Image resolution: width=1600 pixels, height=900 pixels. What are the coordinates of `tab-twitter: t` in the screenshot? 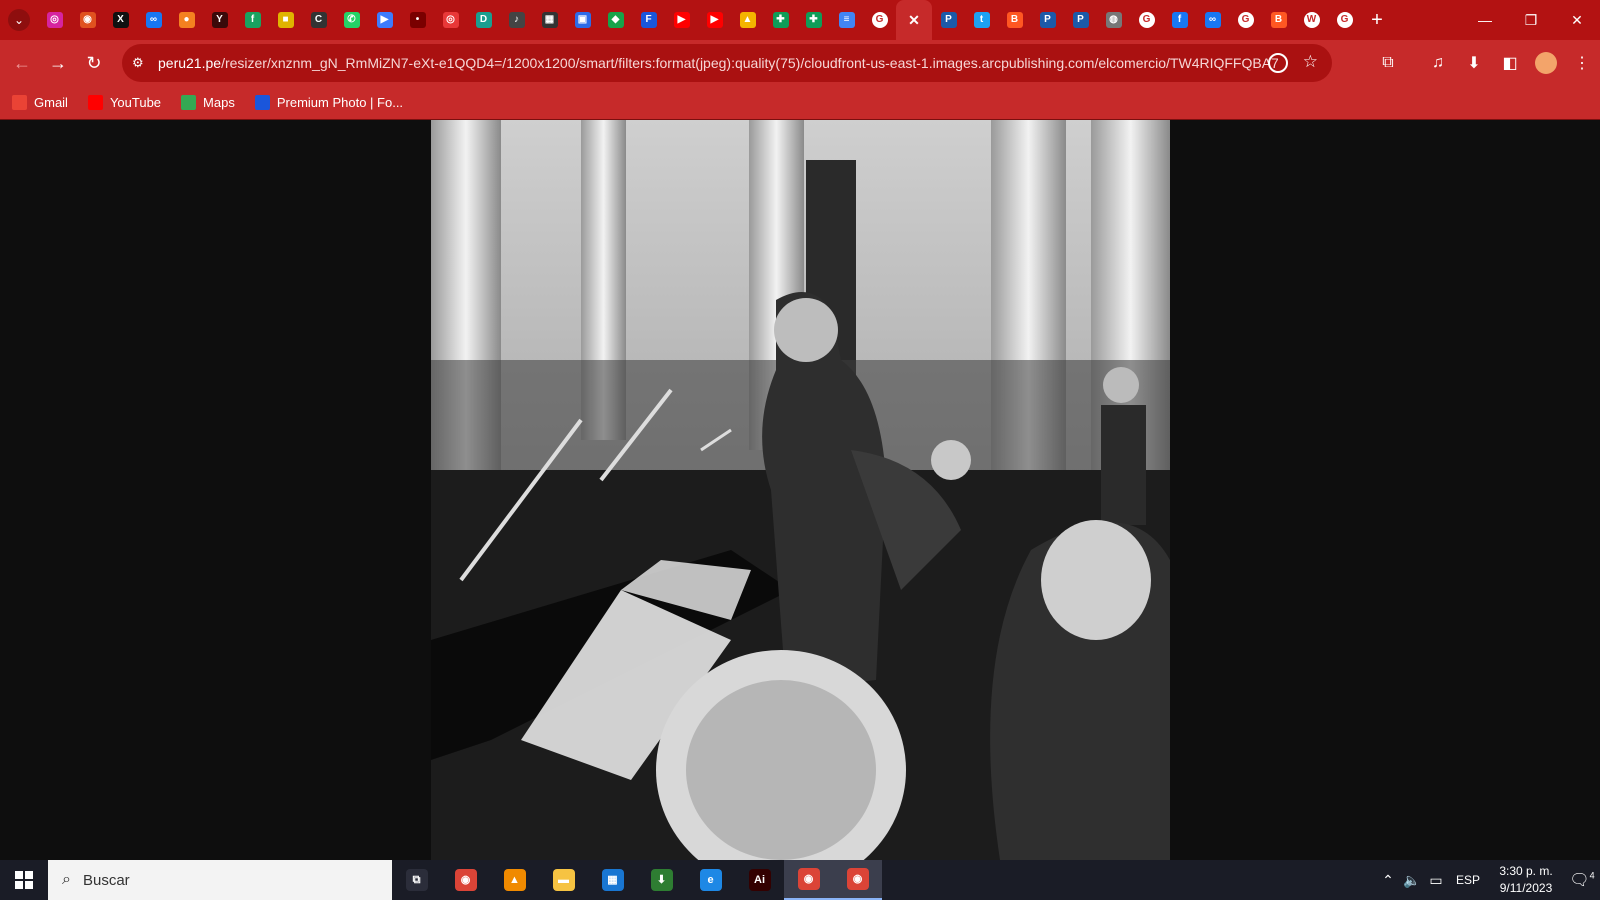 It's located at (981, 20).